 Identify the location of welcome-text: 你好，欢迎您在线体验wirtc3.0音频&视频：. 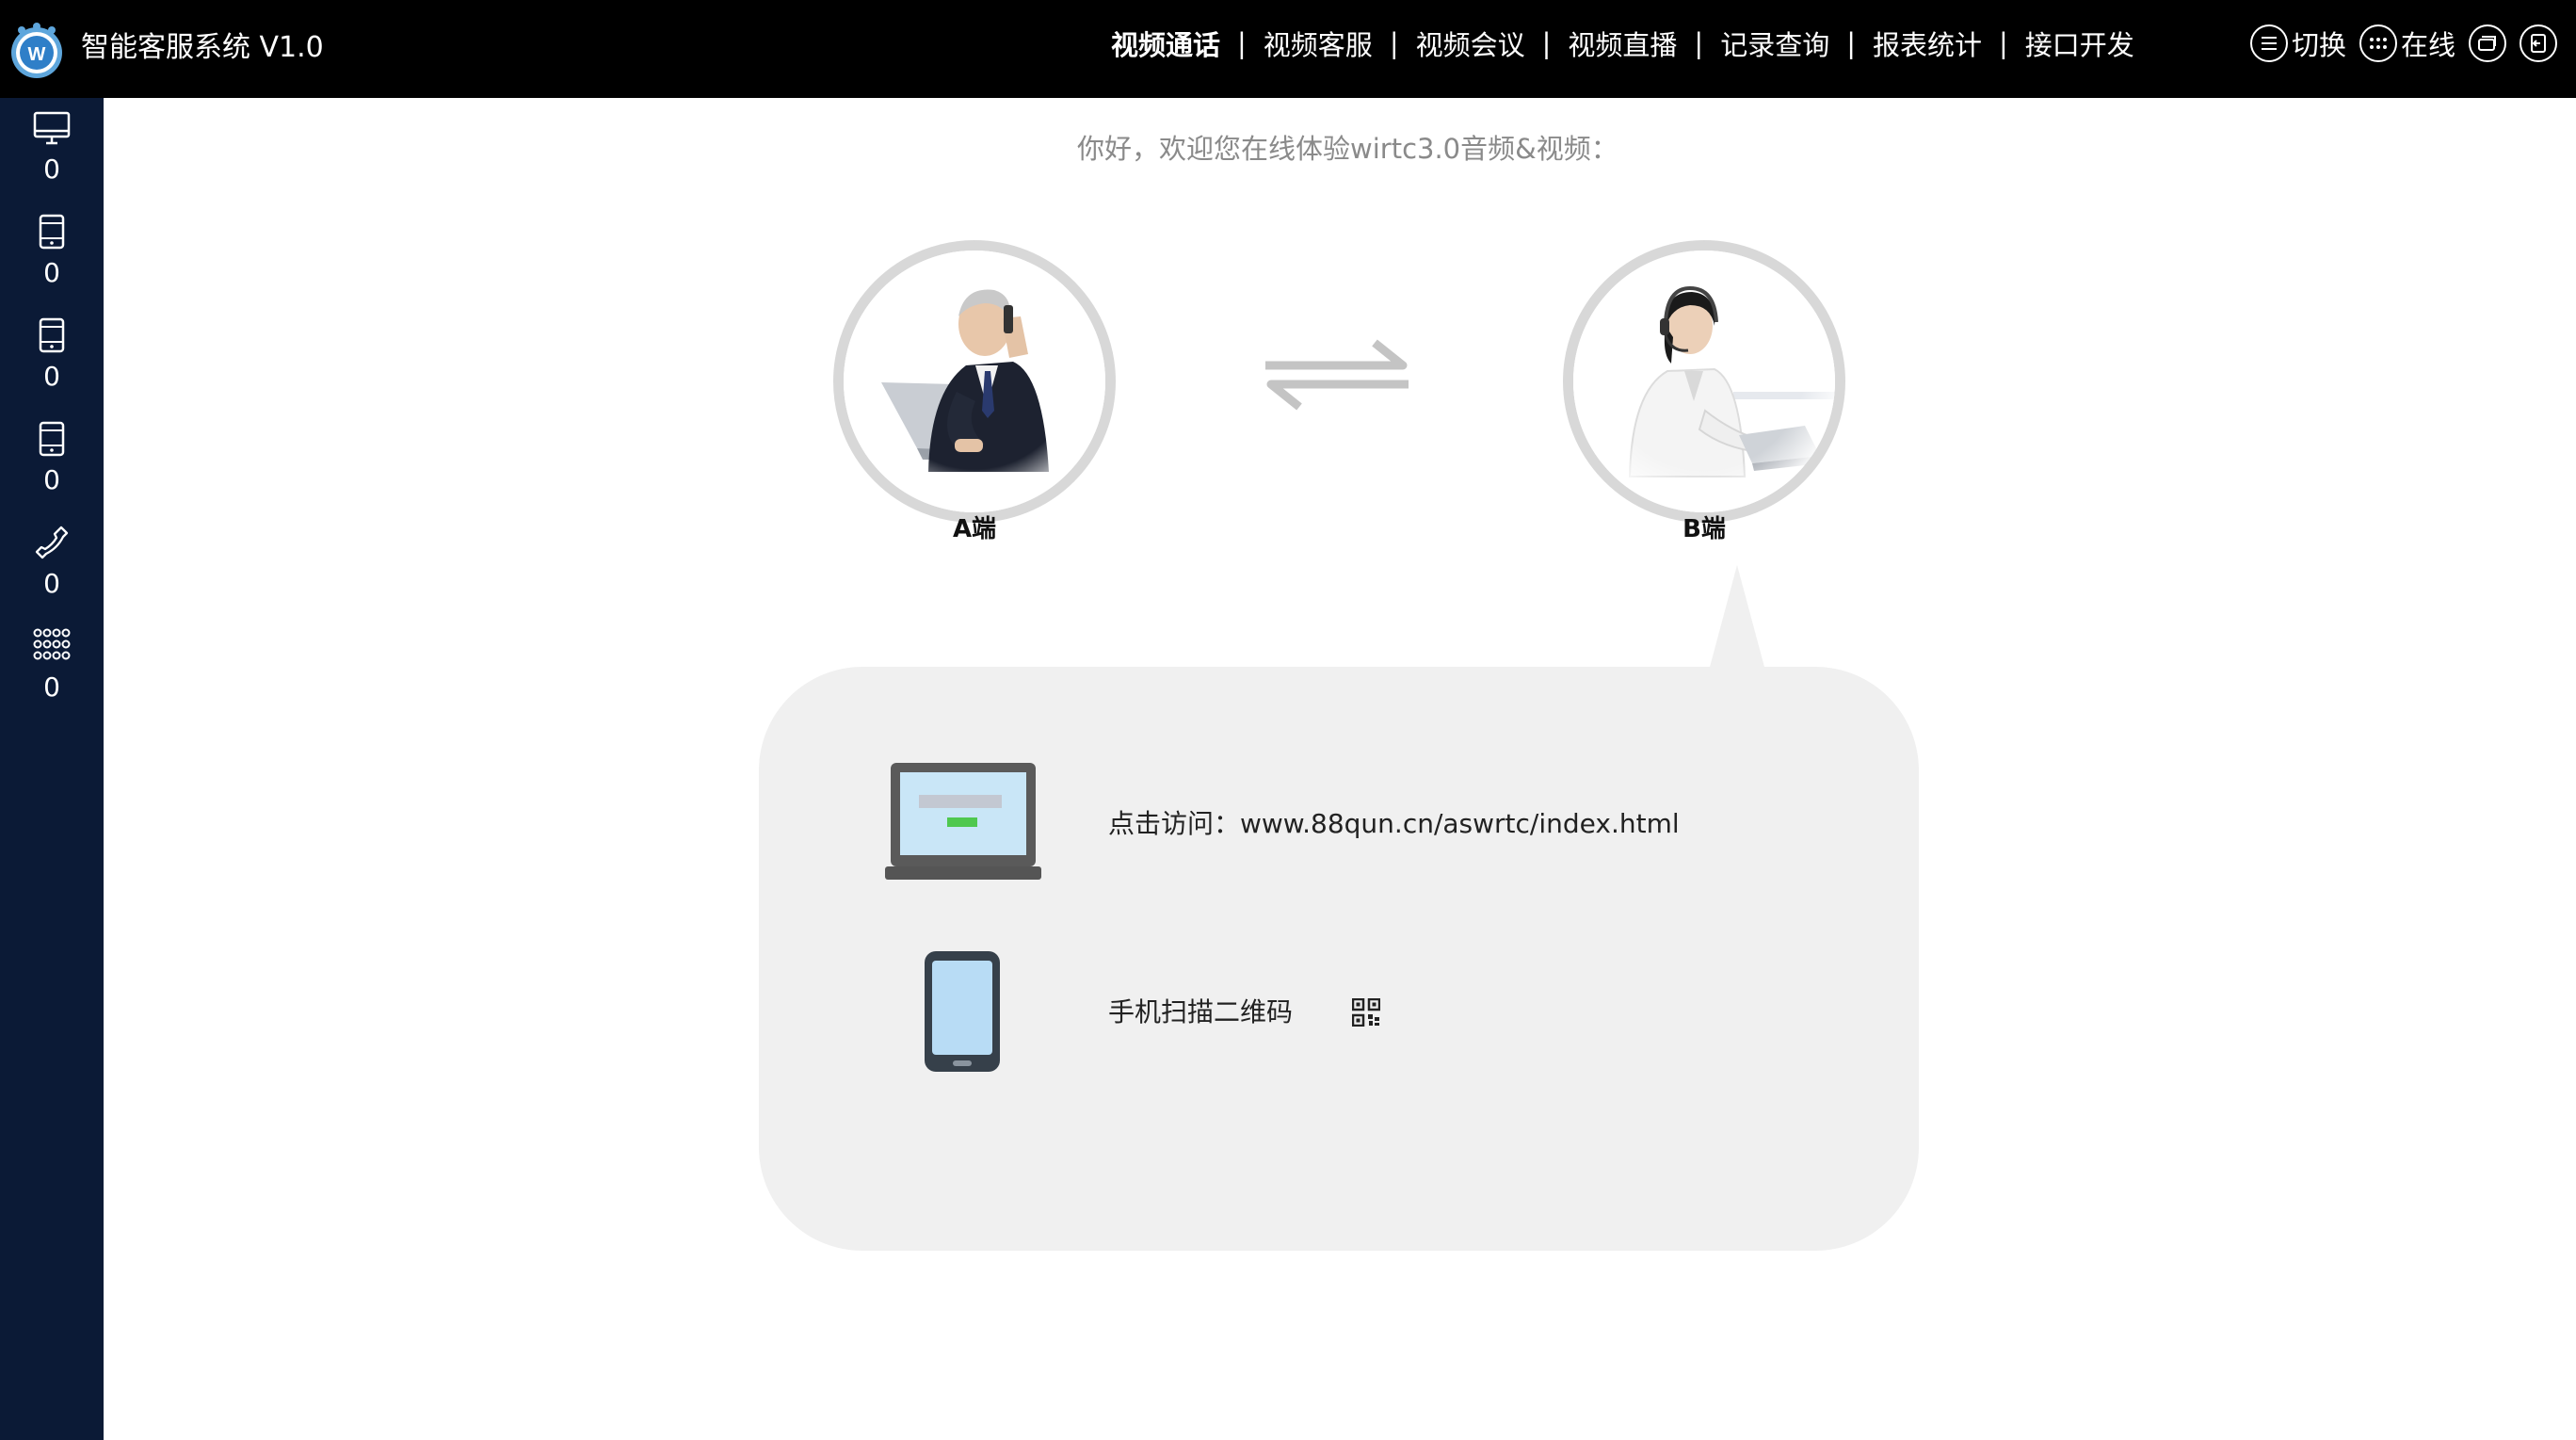
(1347, 149).